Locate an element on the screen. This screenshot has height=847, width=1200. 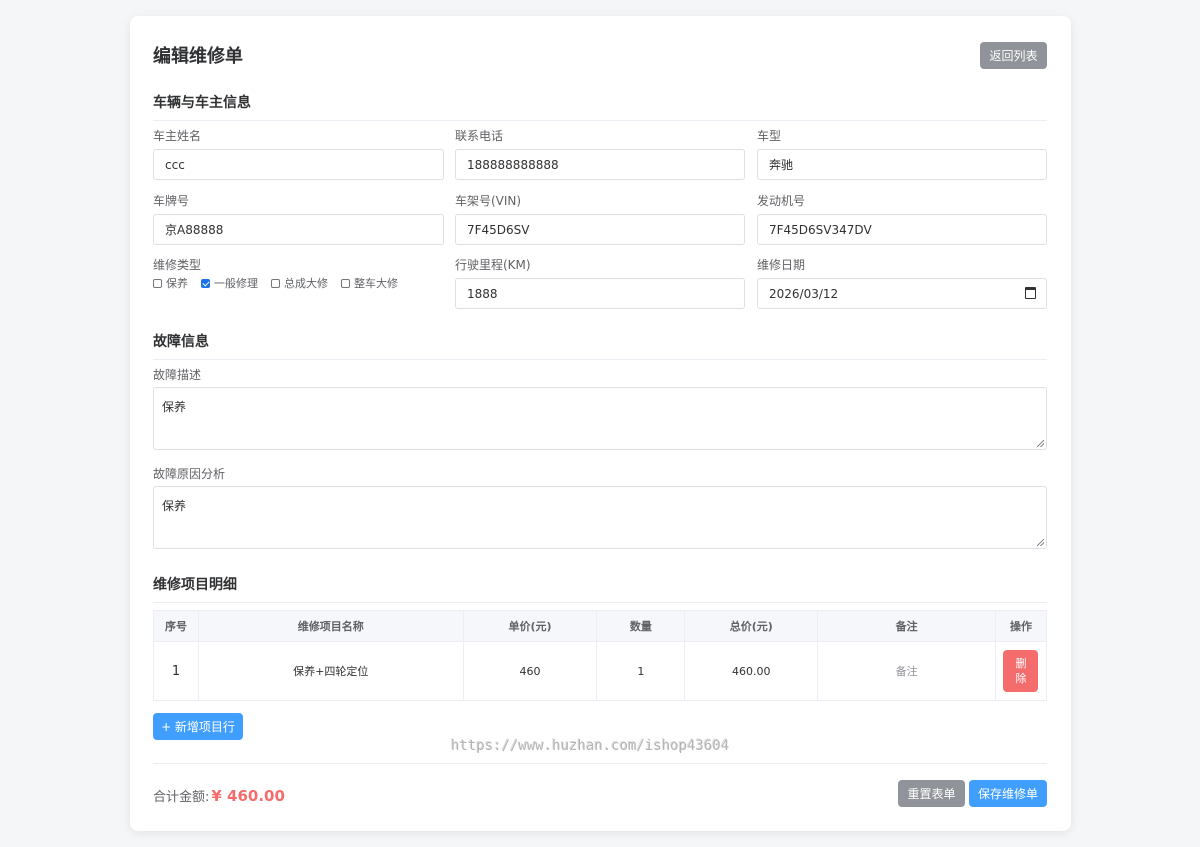
engine-input: 7F45D6SV347DV is located at coordinates (902, 229).